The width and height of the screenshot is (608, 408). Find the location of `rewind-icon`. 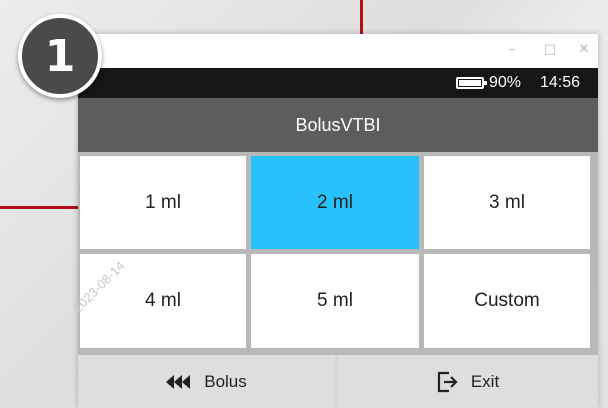

rewind-icon is located at coordinates (178, 381).